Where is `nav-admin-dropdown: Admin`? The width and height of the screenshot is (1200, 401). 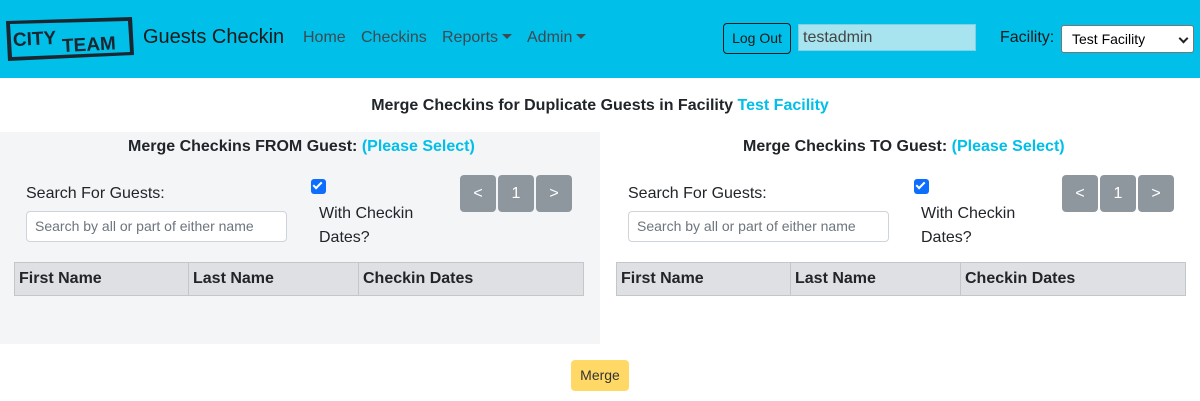 nav-admin-dropdown: Admin is located at coordinates (557, 38).